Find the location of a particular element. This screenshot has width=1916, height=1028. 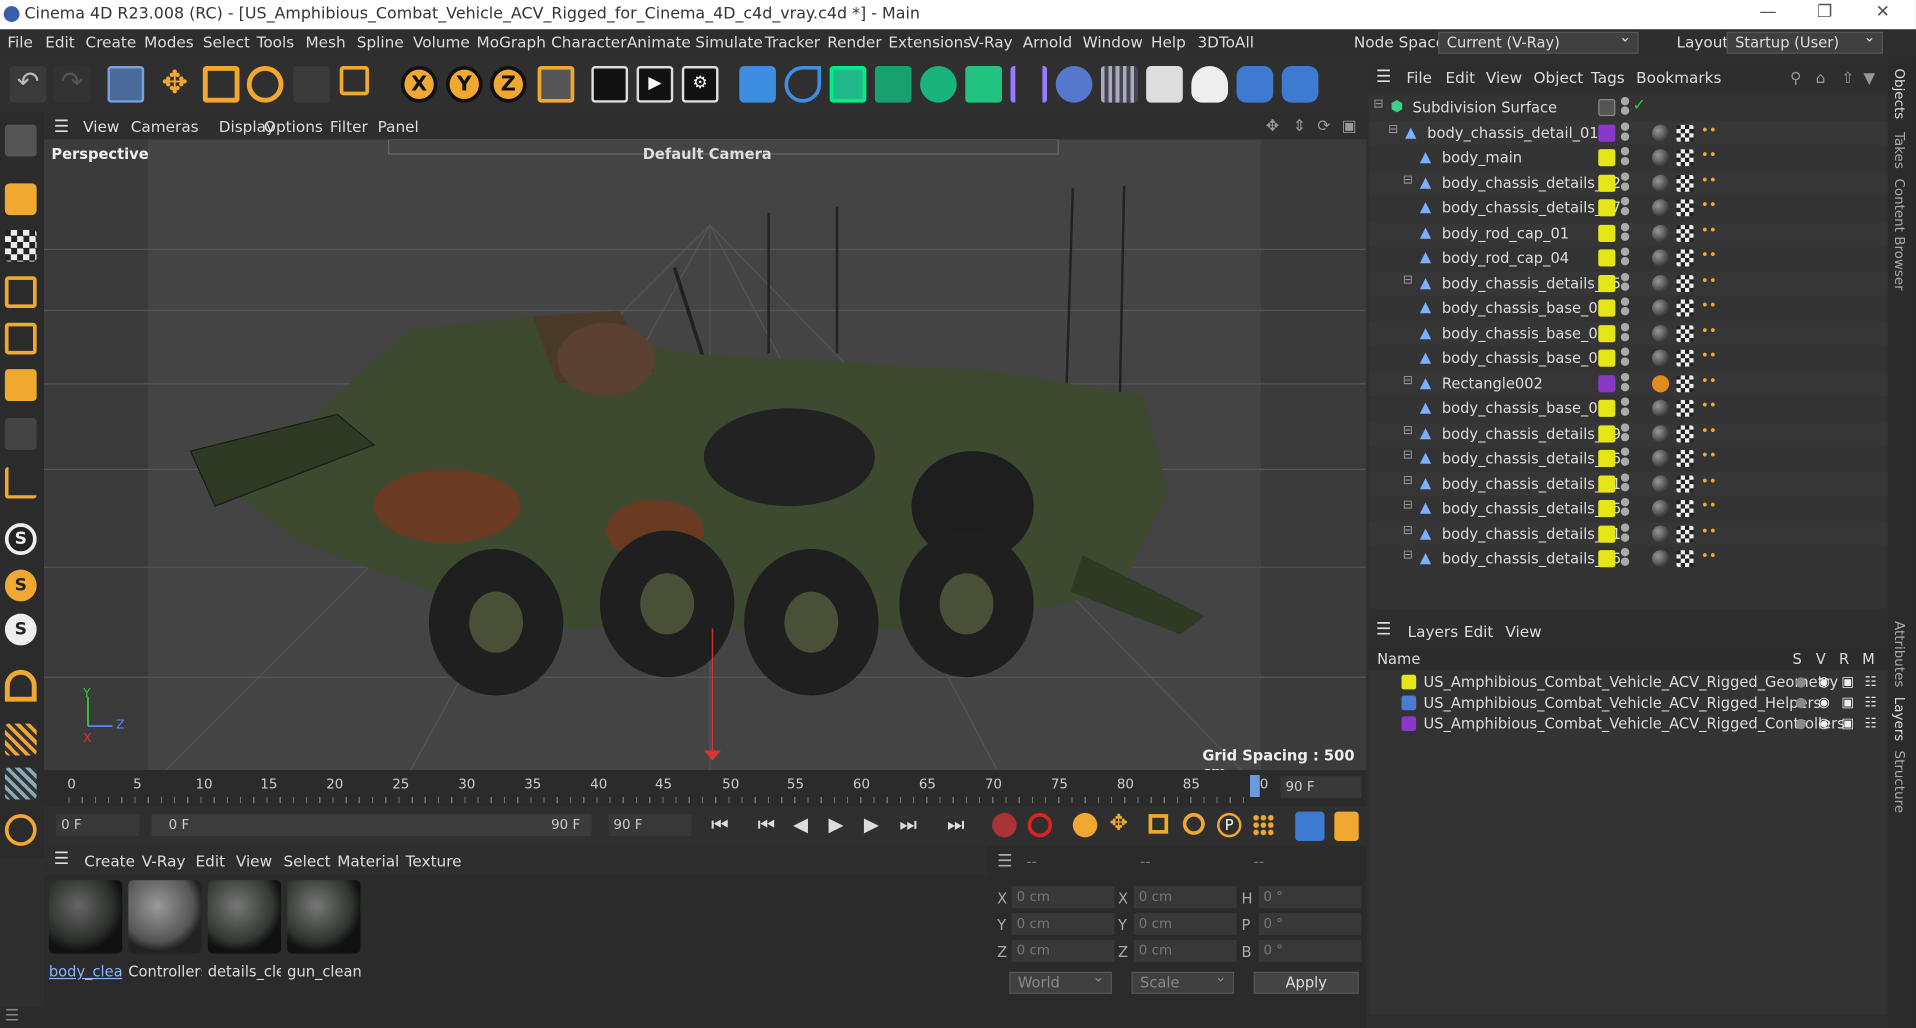

key-rotation-icon is located at coordinates (1193, 823).